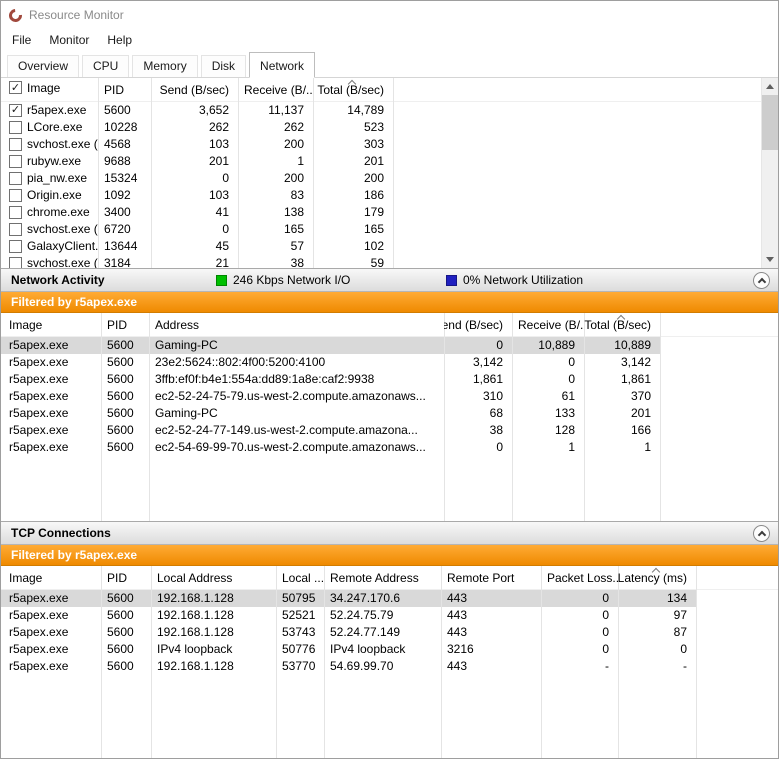 The height and width of the screenshot is (759, 779). I want to click on tcp-image-cell: r5apex.exe, so click(39, 632).